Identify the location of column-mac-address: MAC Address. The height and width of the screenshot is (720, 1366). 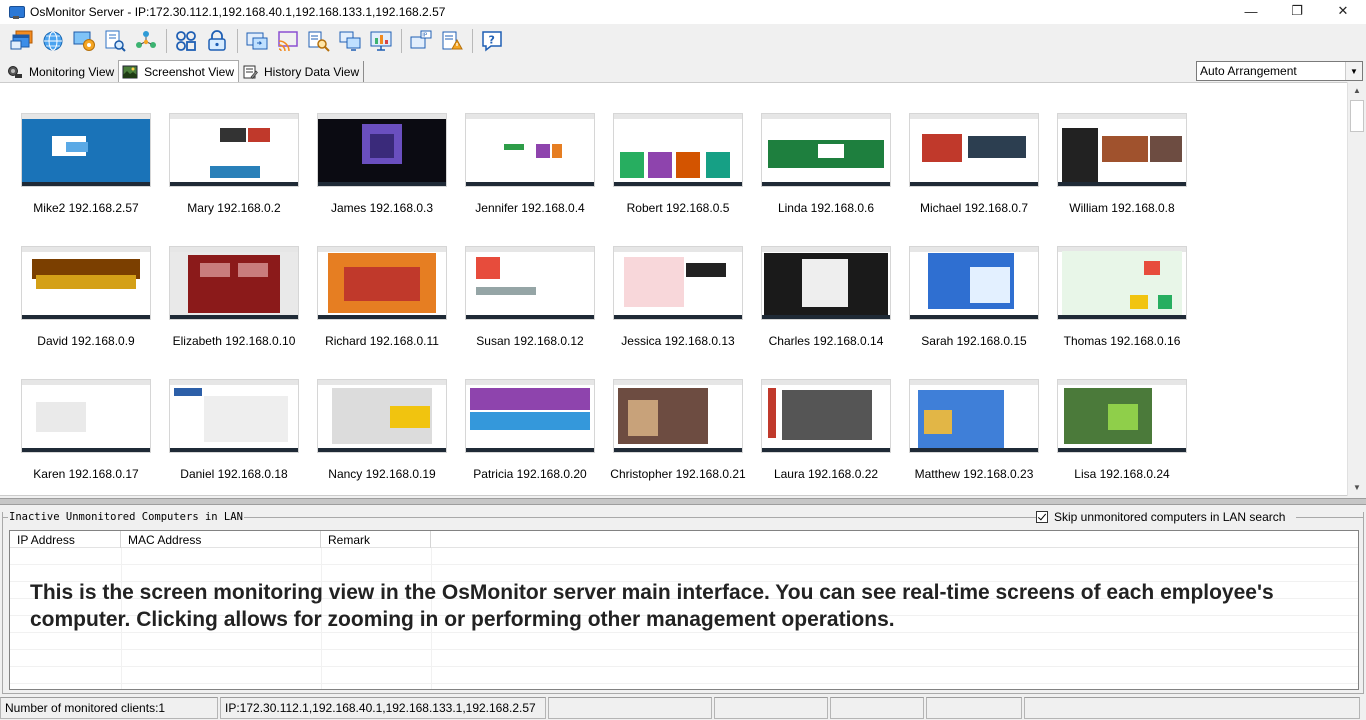
(221, 539).